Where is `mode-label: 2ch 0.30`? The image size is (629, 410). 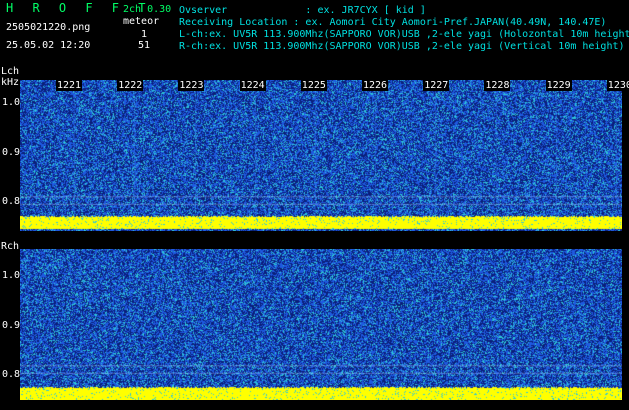 mode-label: 2ch 0.30 is located at coordinates (147, 9).